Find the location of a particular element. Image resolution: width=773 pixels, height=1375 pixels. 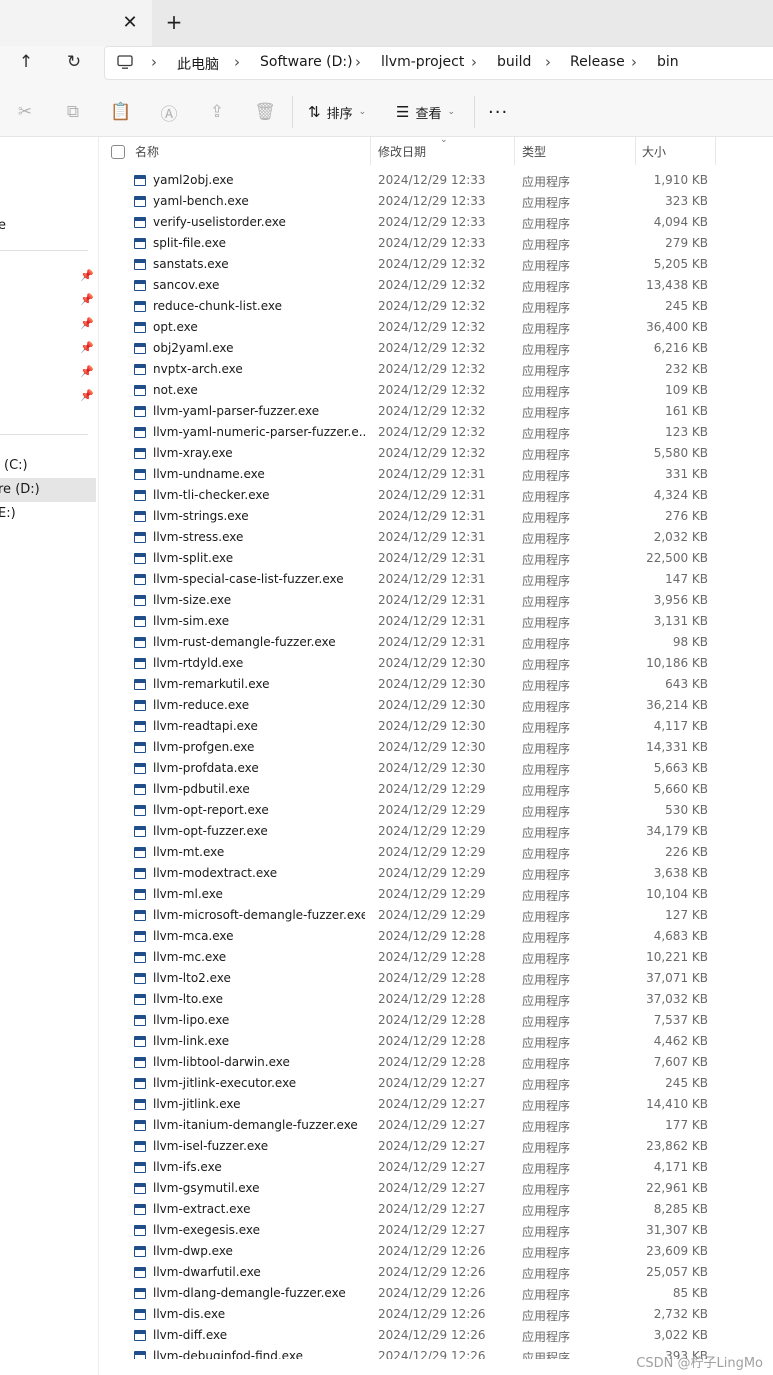

sidebar-drive-d: re (D:) is located at coordinates (20, 489).